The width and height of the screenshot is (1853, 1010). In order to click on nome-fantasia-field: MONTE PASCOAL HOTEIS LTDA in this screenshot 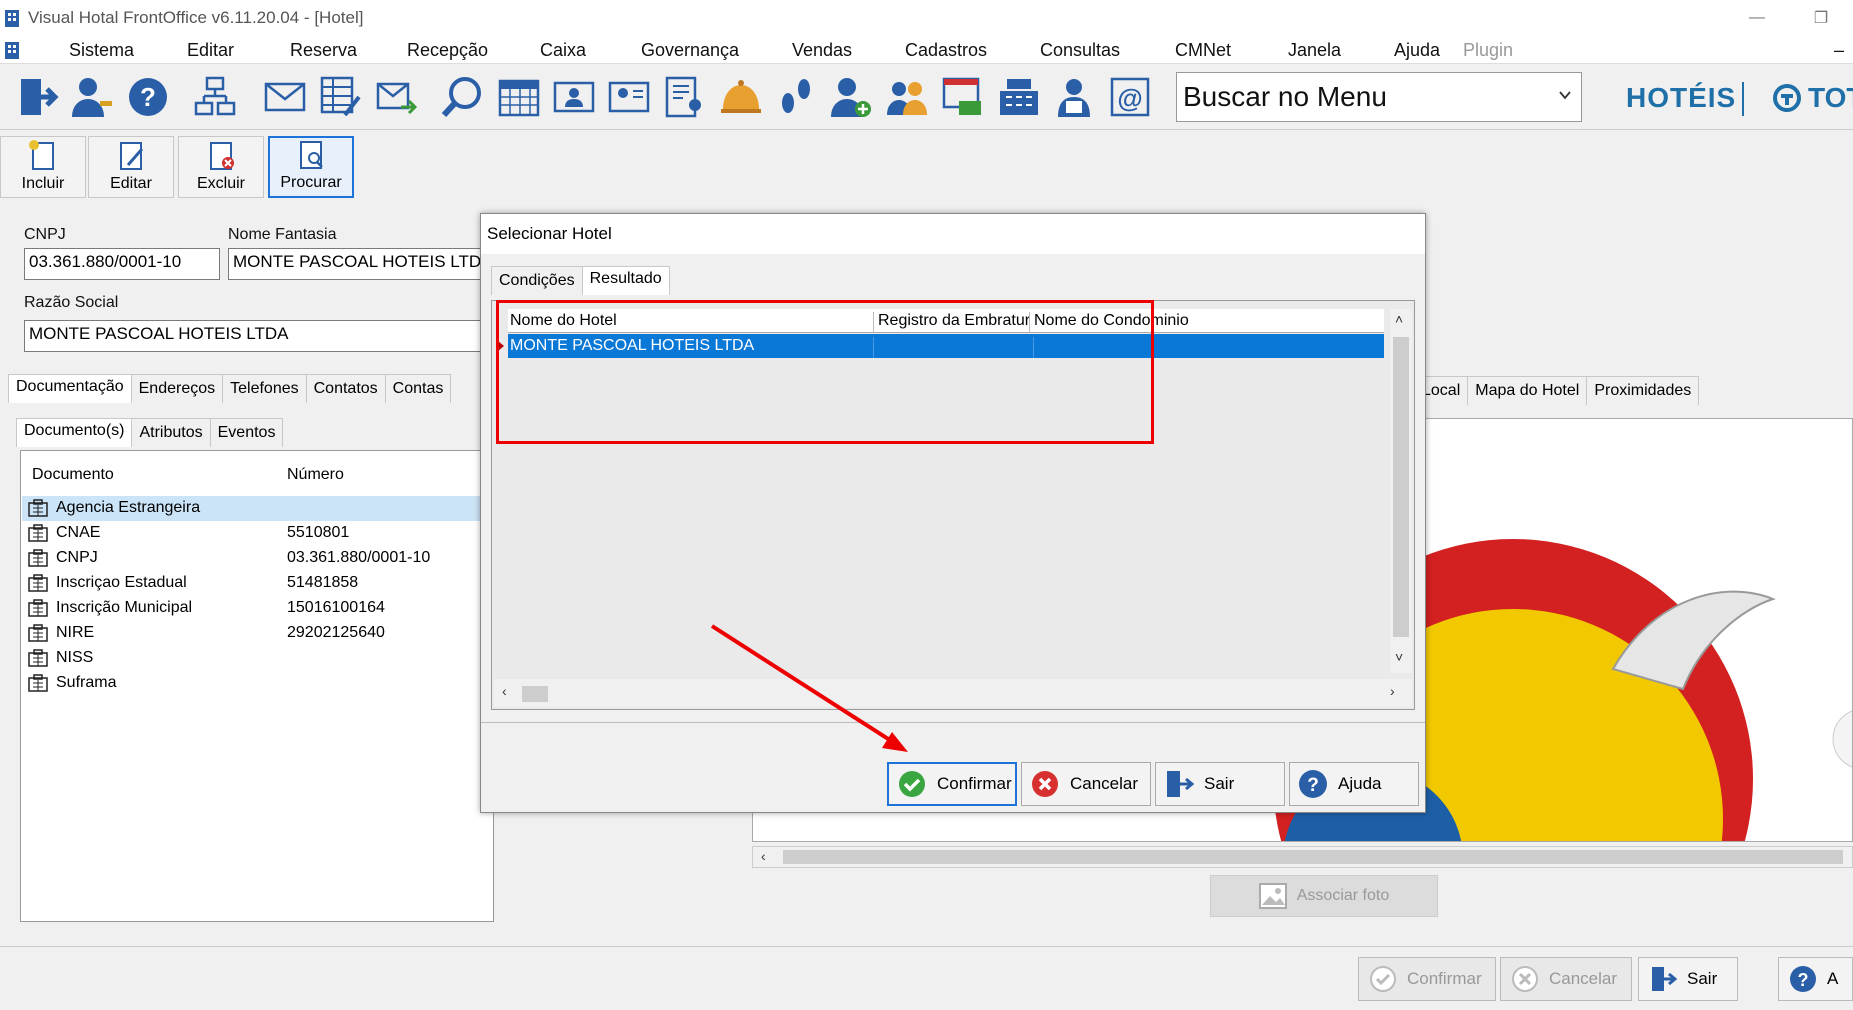, I will do `click(355, 264)`.